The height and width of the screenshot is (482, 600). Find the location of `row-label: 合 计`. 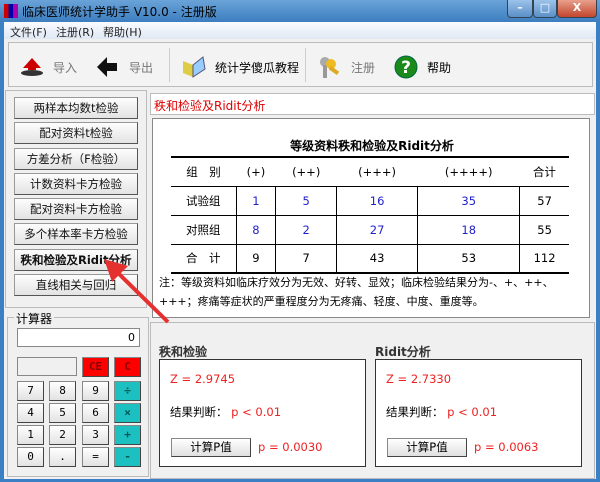

row-label: 合 计 is located at coordinates (203, 258).